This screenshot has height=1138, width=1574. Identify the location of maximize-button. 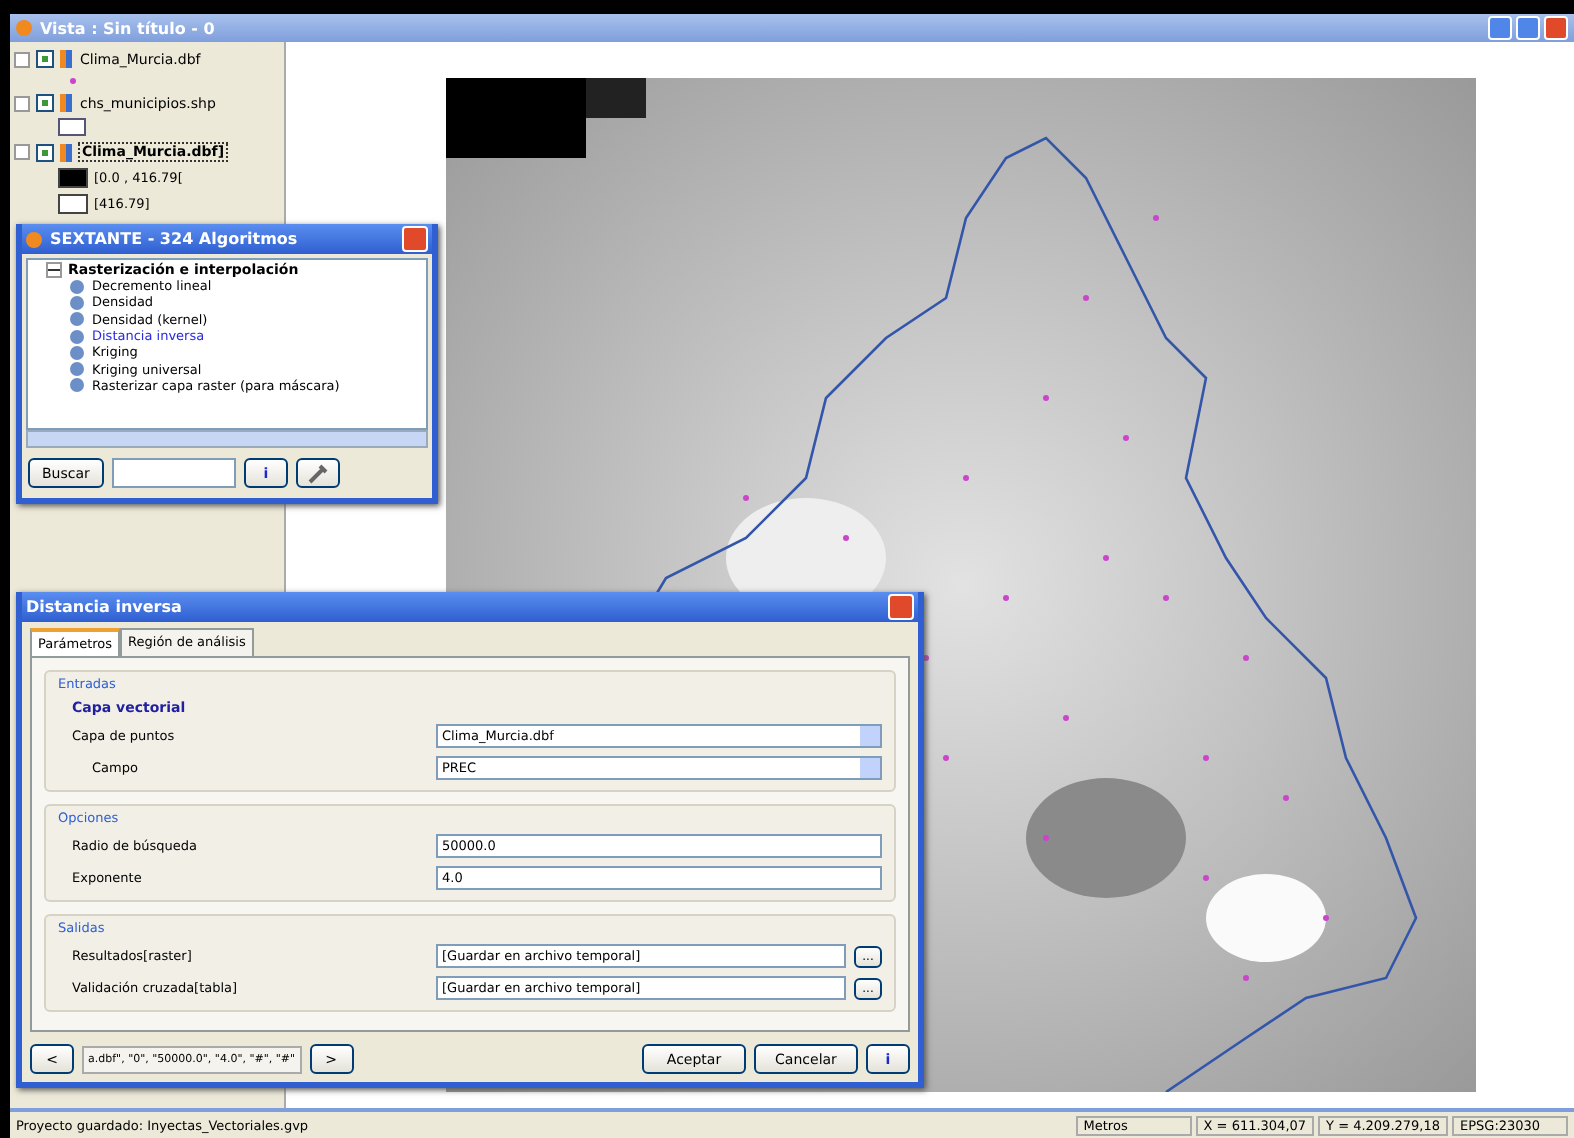
(1528, 28).